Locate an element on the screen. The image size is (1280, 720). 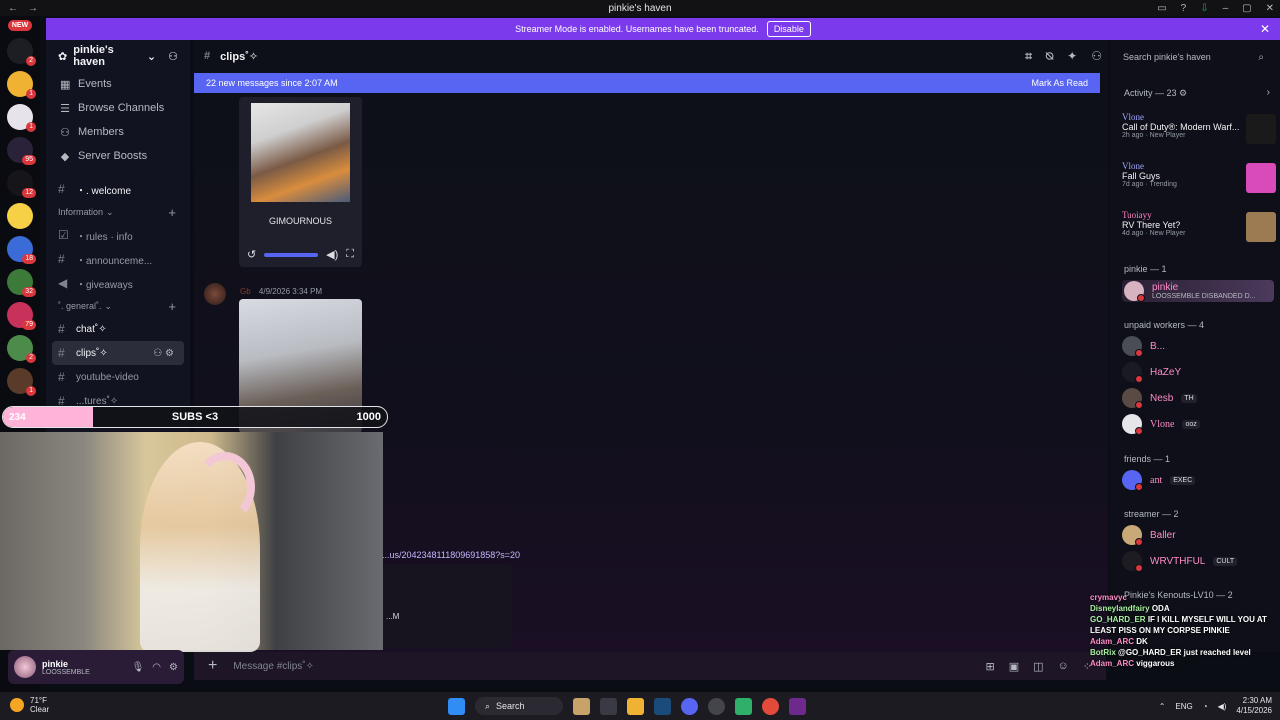
chevron-right-icon: › is located at coordinates (1268, 92).